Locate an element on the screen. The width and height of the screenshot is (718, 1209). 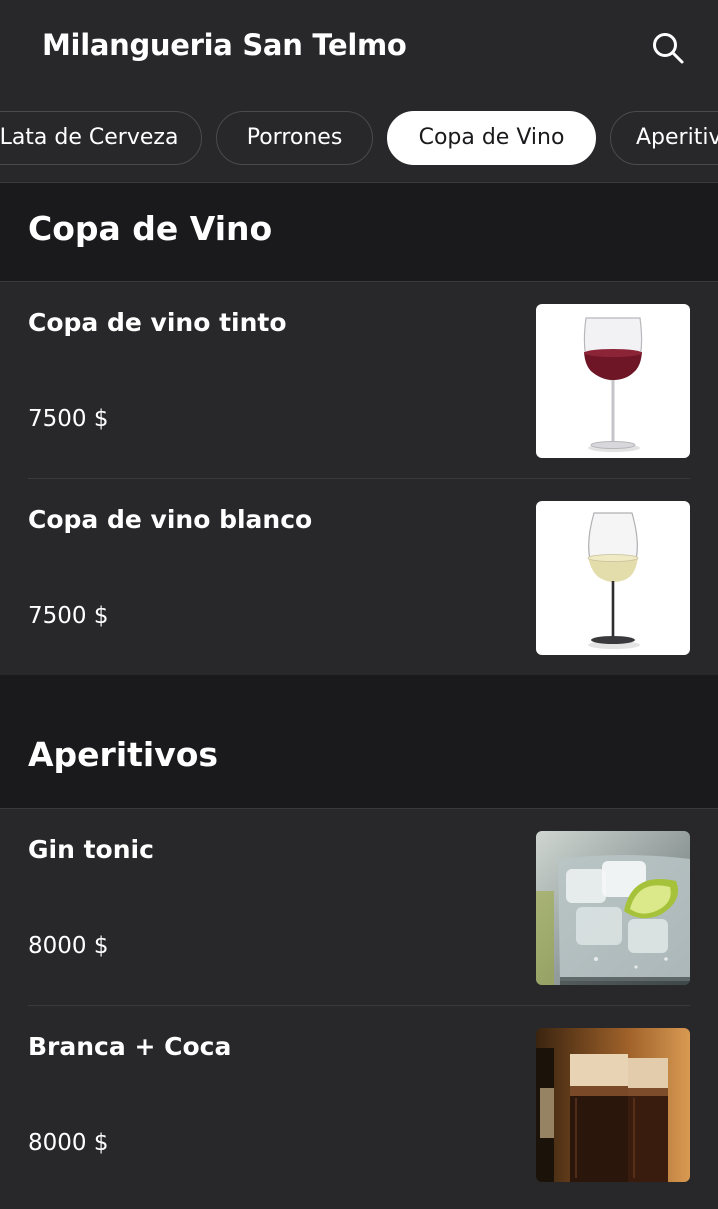
item-name: Gin tonic is located at coordinates (91, 849).